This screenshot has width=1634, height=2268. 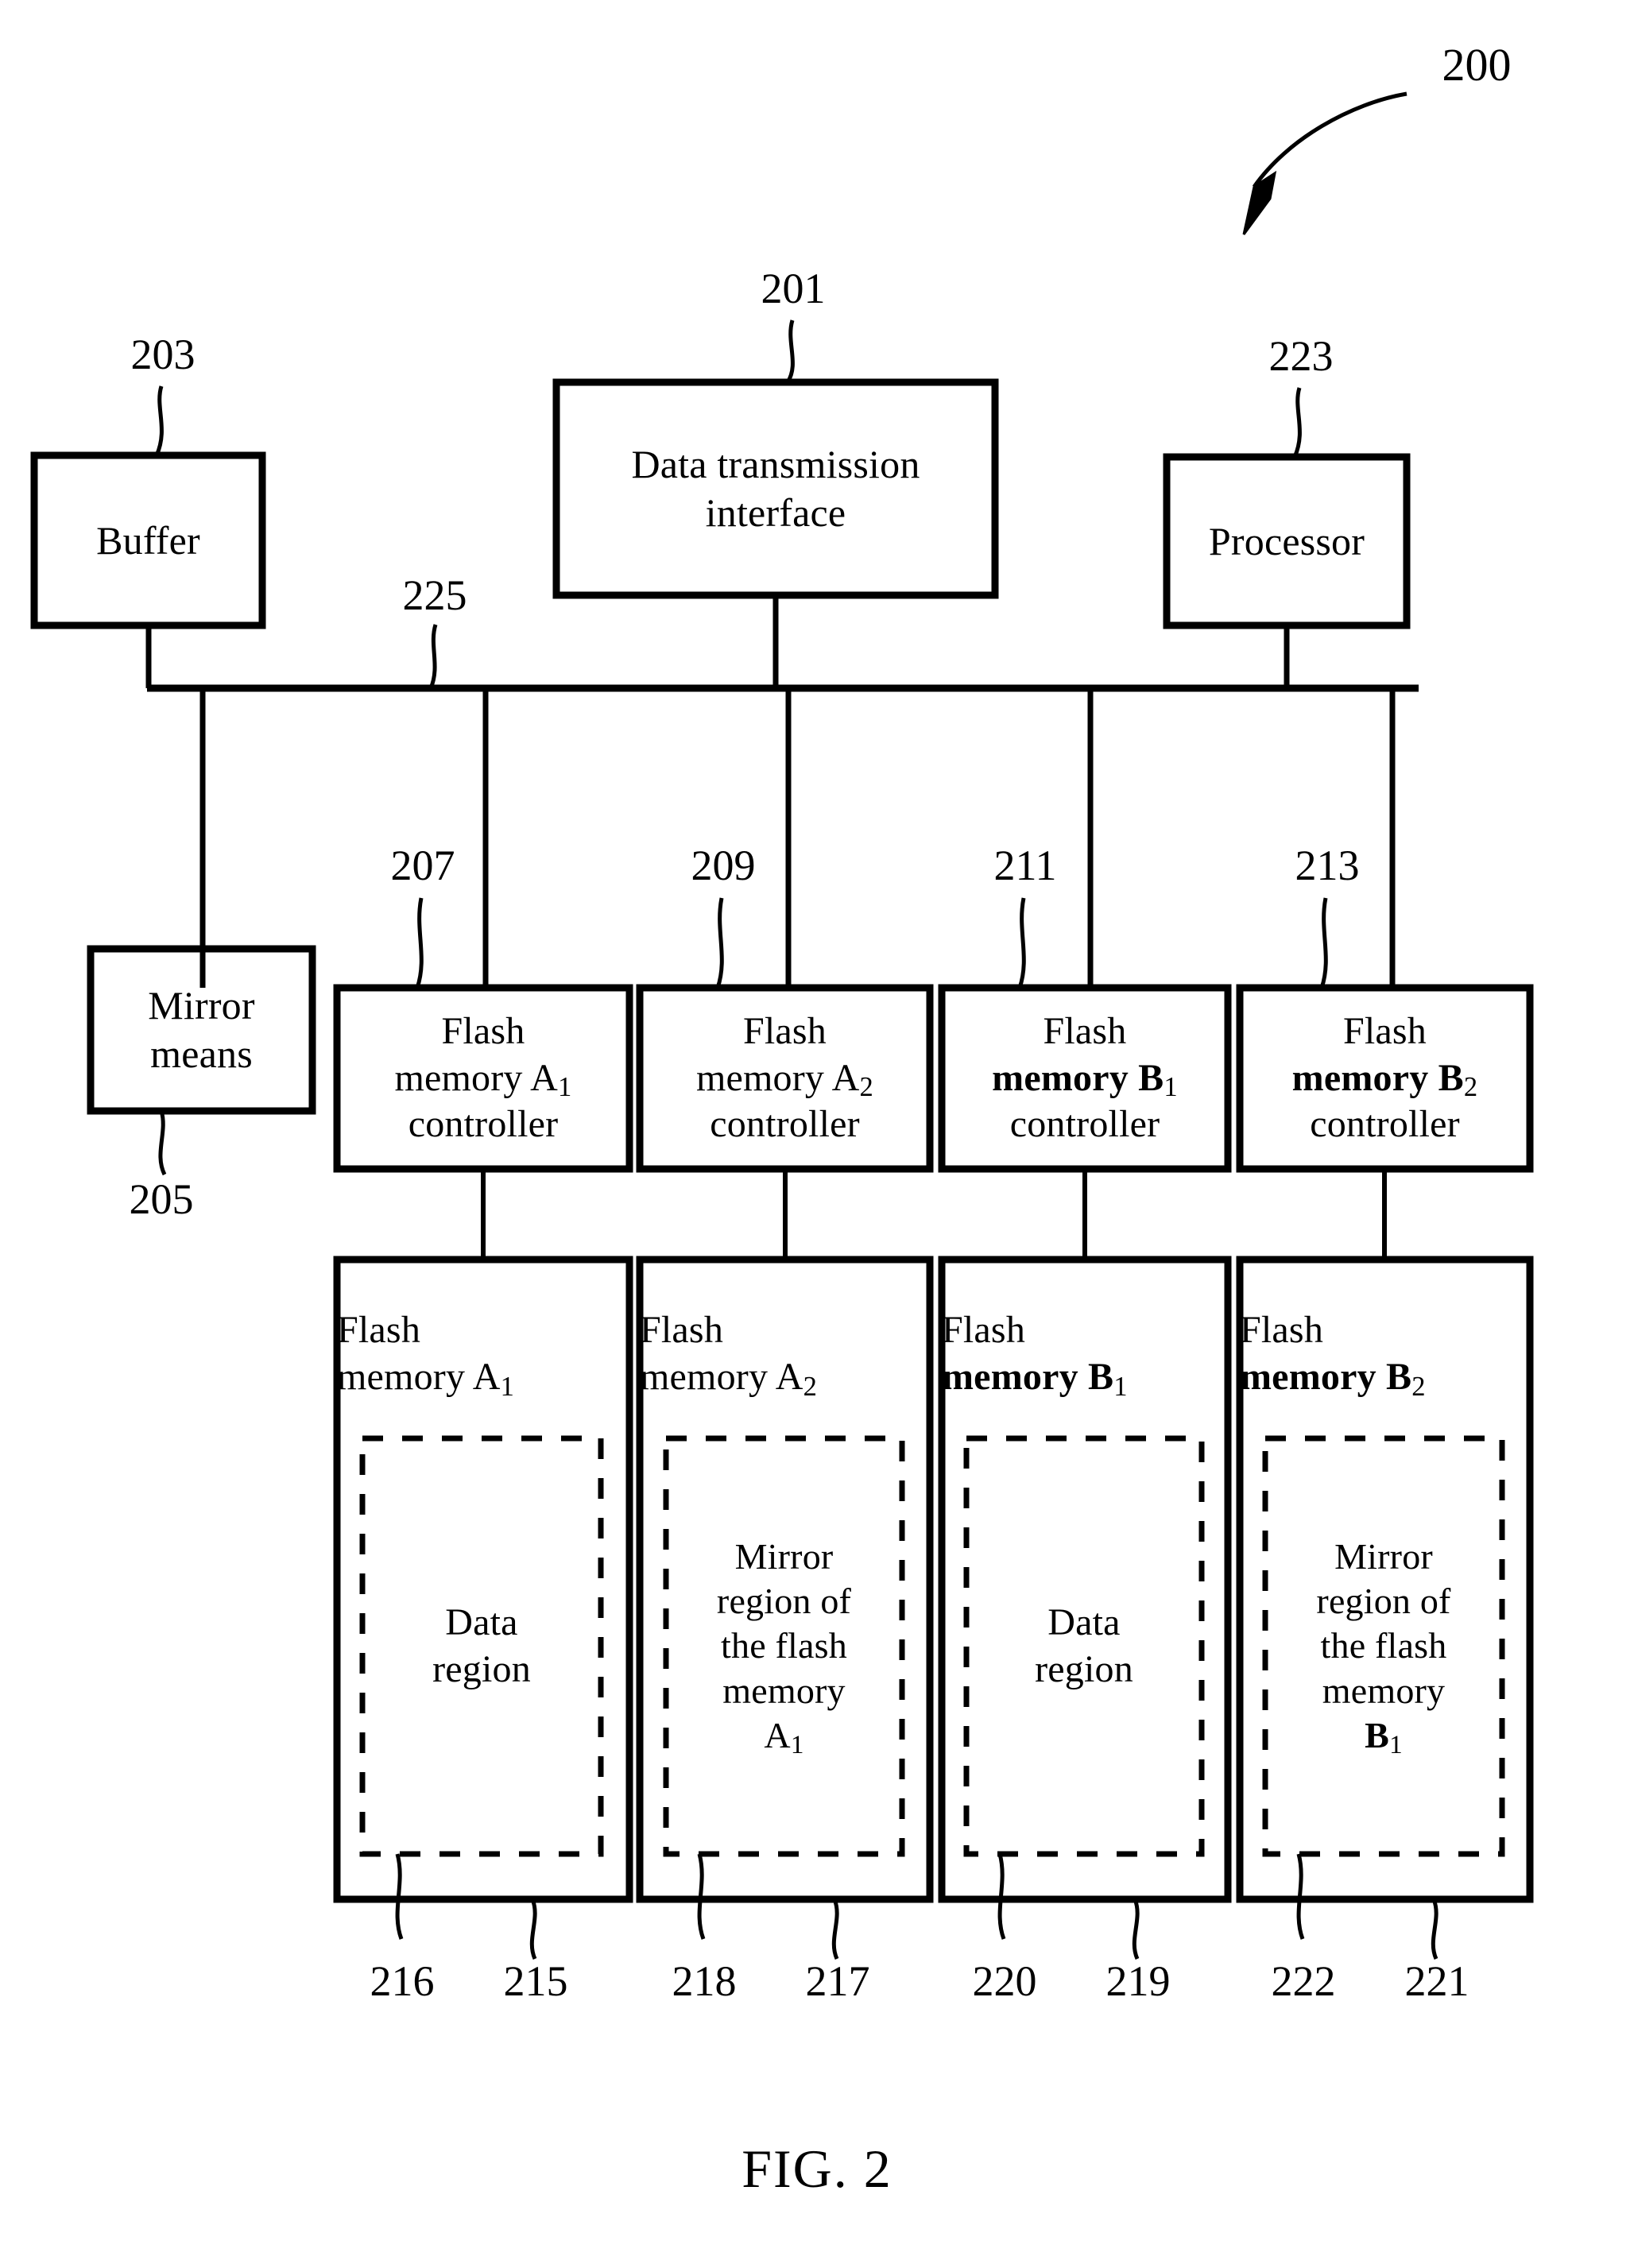 What do you see at coordinates (704, 1981) in the screenshot?
I see `ref-218: 218` at bounding box center [704, 1981].